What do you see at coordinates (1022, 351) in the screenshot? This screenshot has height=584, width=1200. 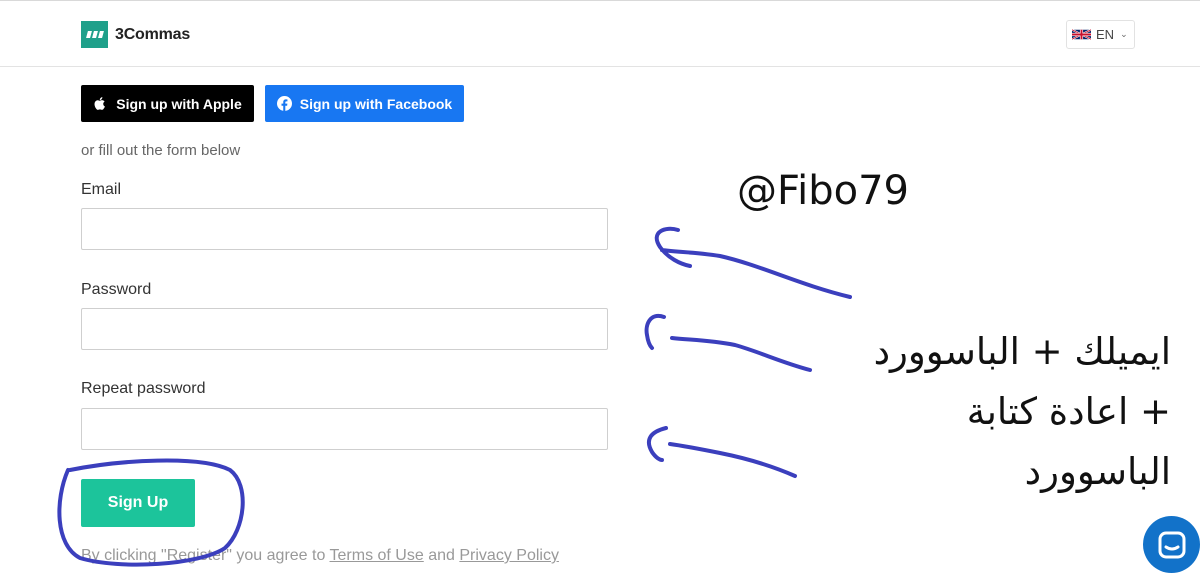 I see `arabic-note-line-1: ايميلك + الباسوورد` at bounding box center [1022, 351].